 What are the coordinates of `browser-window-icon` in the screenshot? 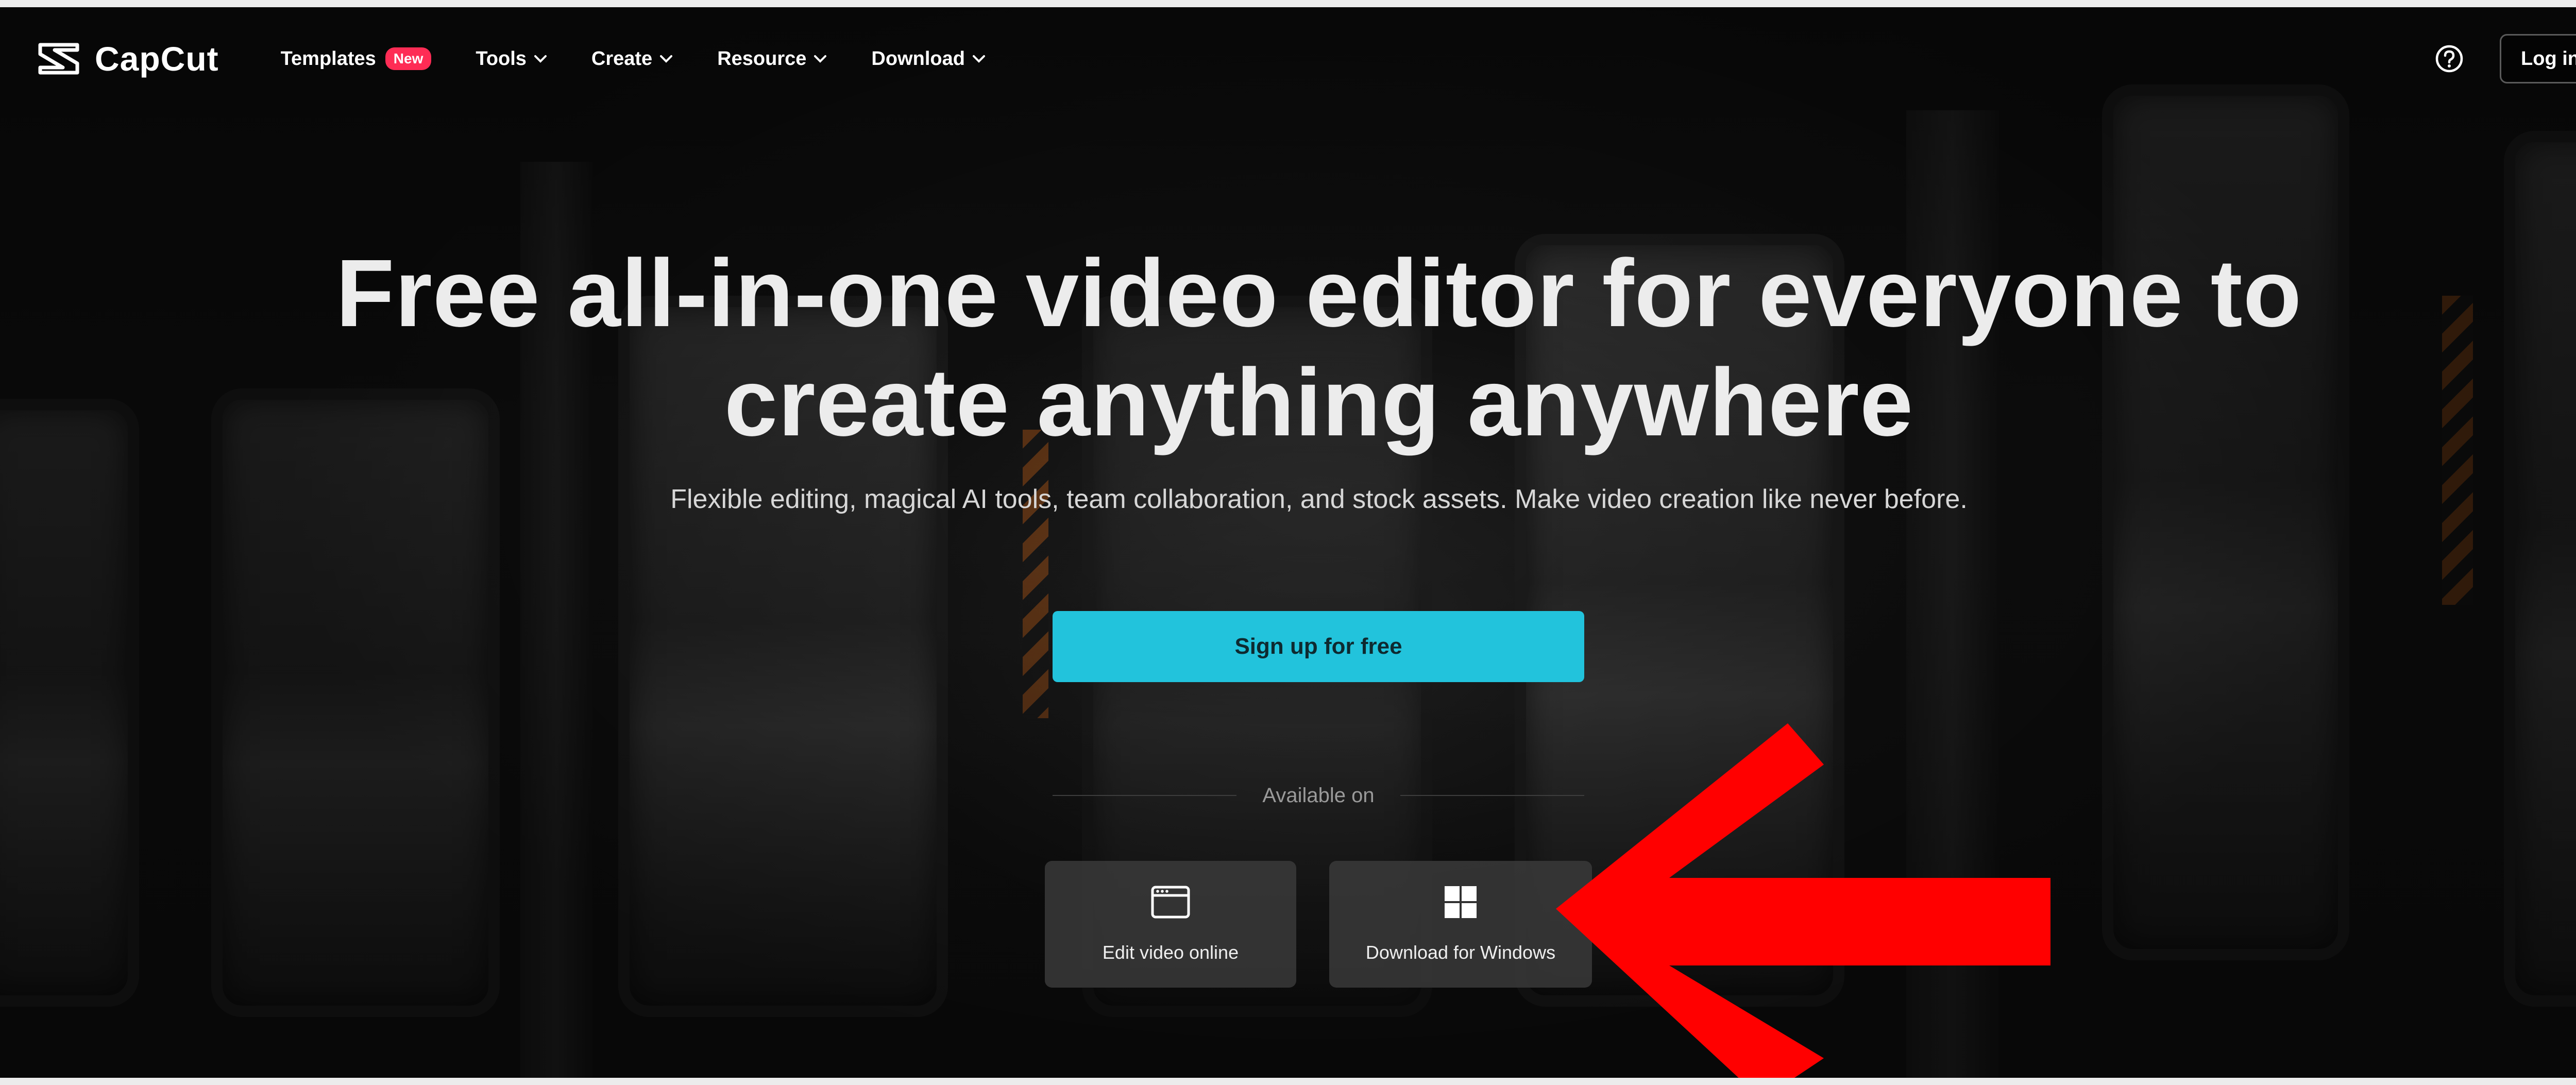 It's located at (1170, 902).